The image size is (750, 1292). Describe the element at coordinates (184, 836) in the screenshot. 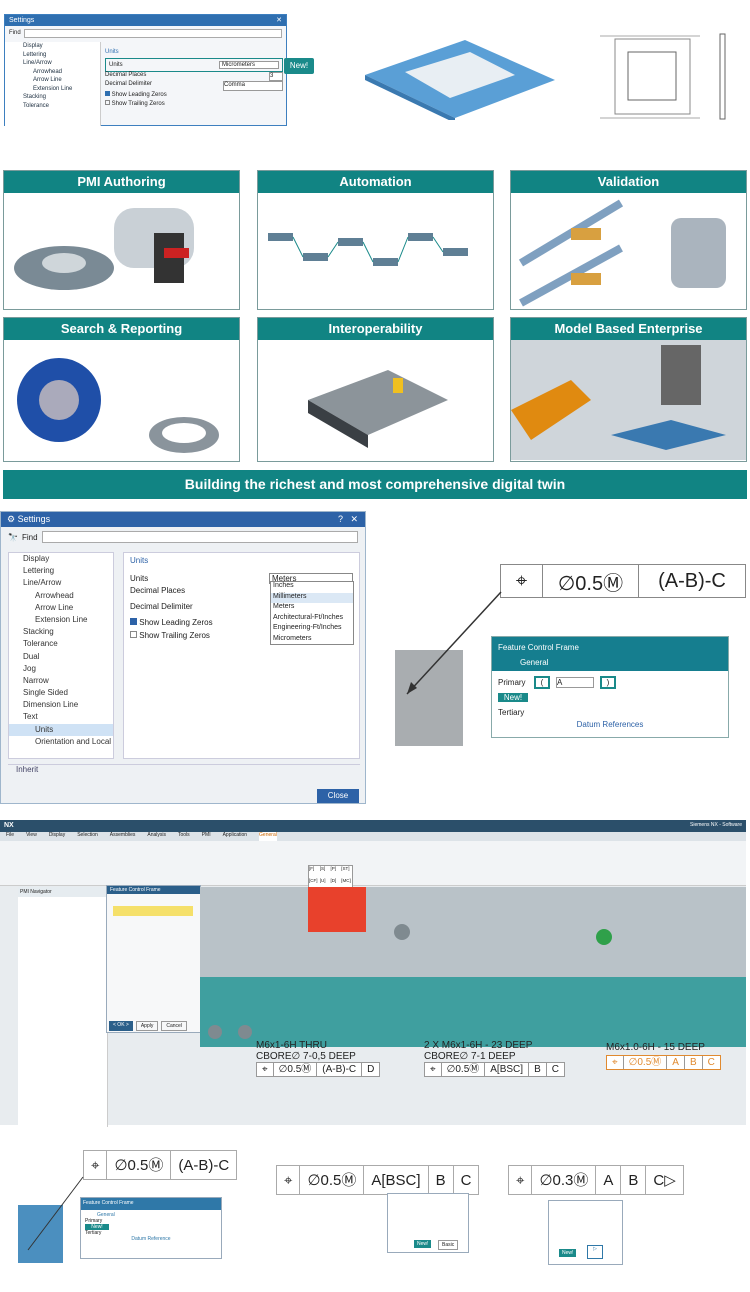

I see `menu-tools: Tools` at that location.